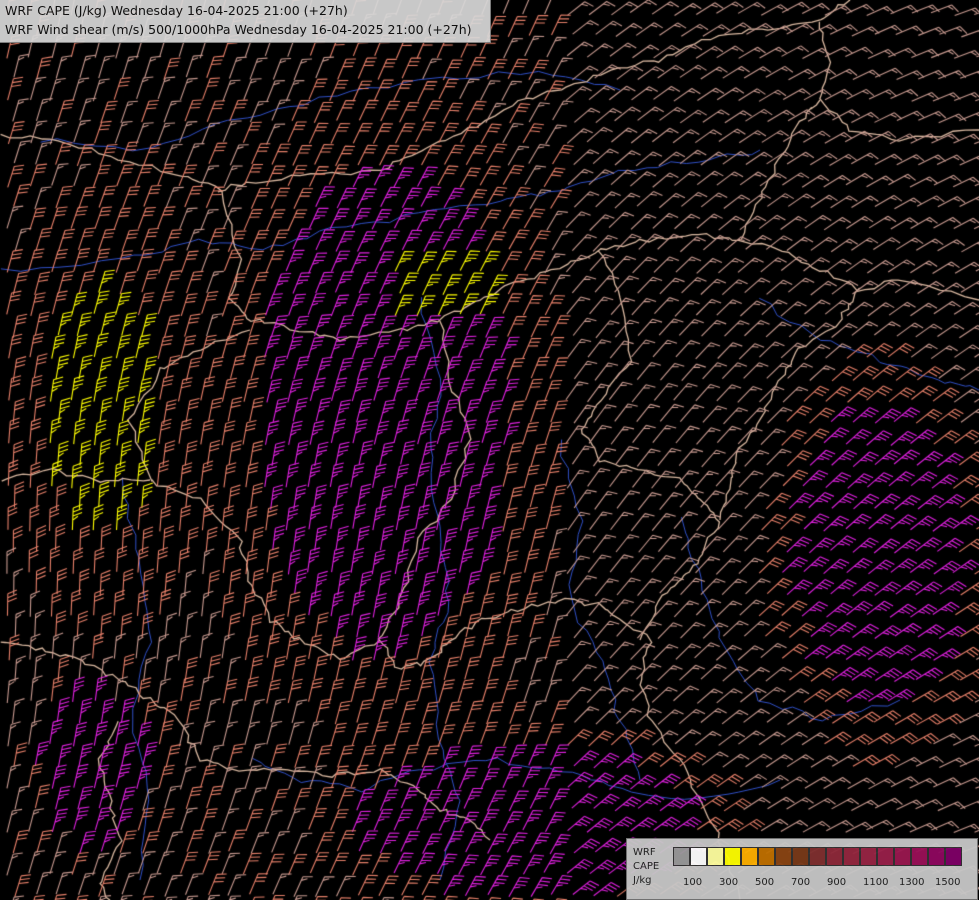 The height and width of the screenshot is (900, 979). I want to click on legend-tick-label: 100, so click(693, 882).